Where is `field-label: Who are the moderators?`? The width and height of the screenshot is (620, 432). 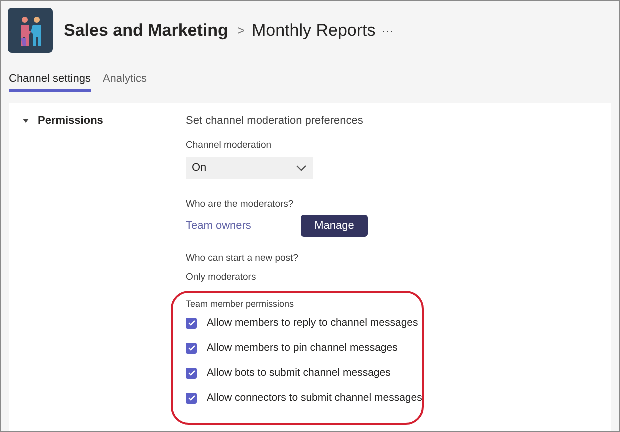
field-label: Who are the moderators? is located at coordinates (240, 204).